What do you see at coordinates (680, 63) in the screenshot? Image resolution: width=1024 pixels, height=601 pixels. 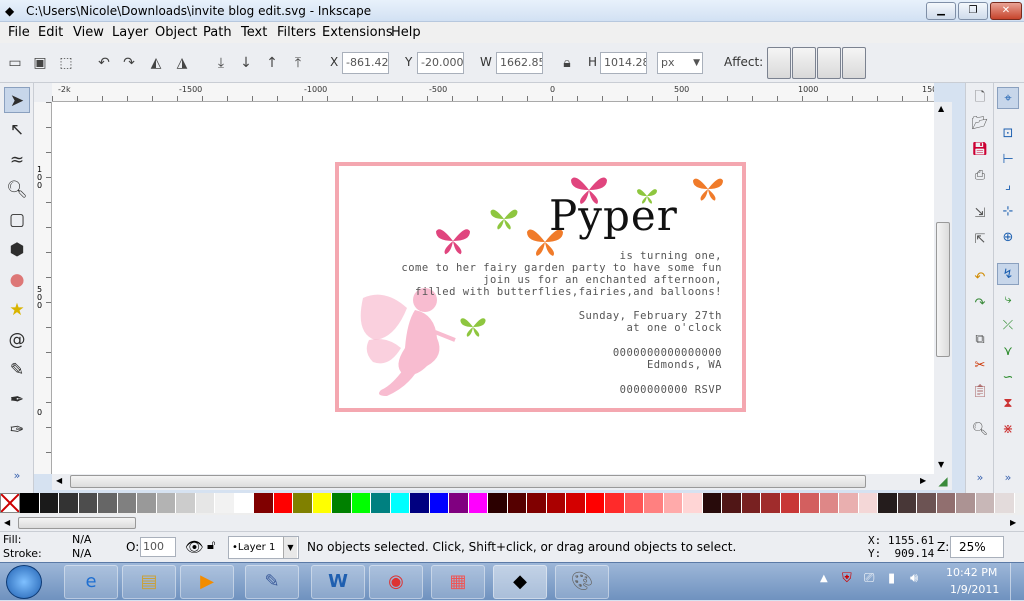 I see `unit-select: px ▼` at bounding box center [680, 63].